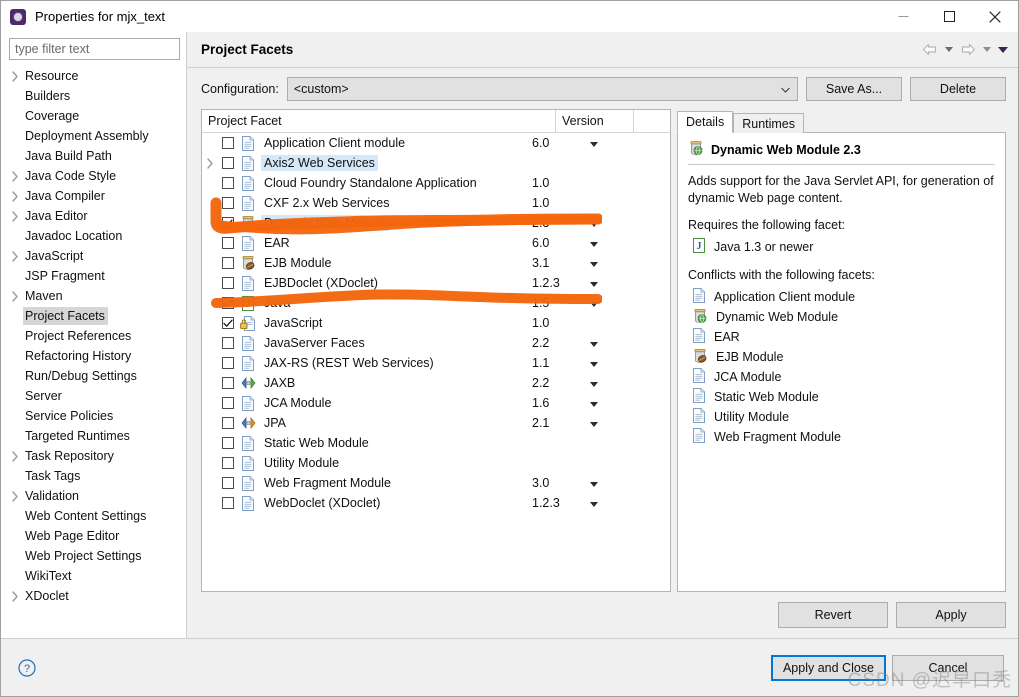 The height and width of the screenshot is (697, 1019). I want to click on sidebar-item-coverage: Coverage, so click(93, 116).